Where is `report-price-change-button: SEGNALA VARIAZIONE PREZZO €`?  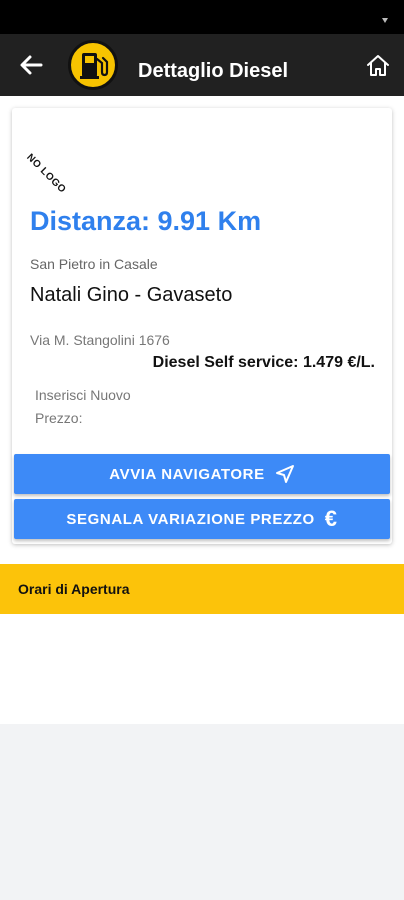
report-price-change-button: SEGNALA VARIAZIONE PREZZO € is located at coordinates (202, 519).